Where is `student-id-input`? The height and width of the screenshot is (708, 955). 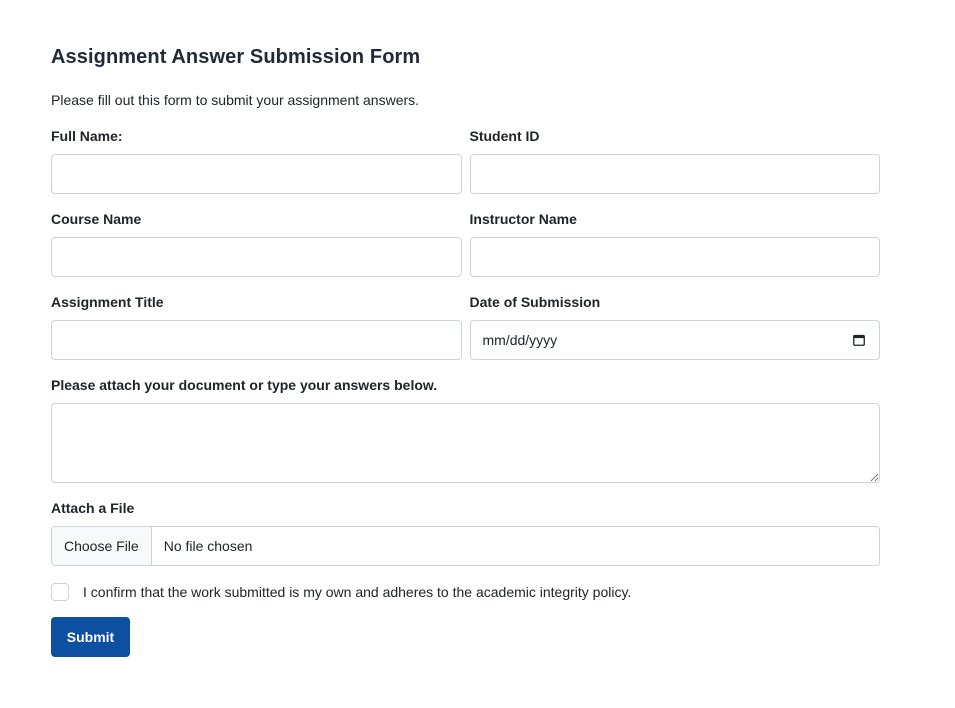 student-id-input is located at coordinates (674, 174).